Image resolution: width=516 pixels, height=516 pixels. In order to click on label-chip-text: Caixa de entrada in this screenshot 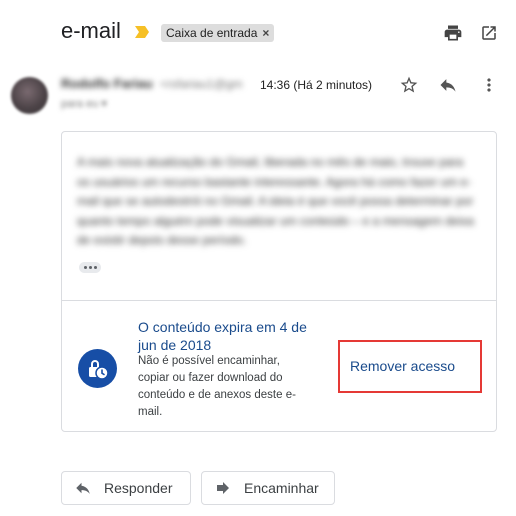, I will do `click(212, 33)`.